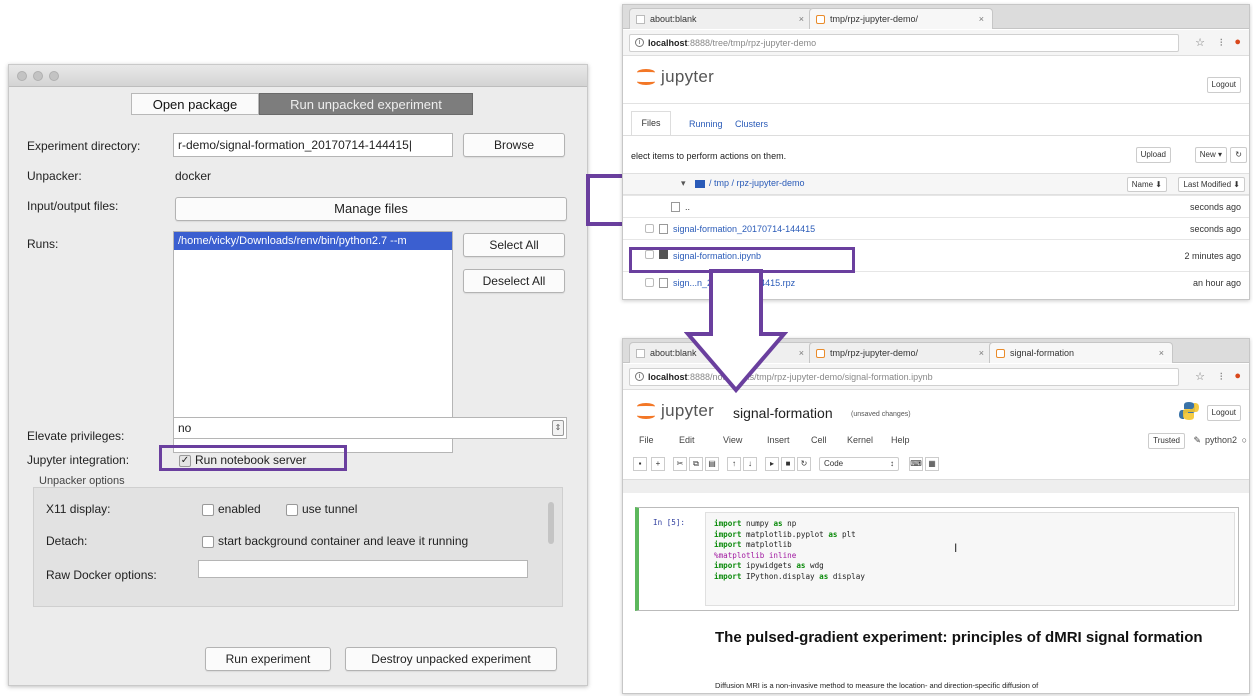 The image size is (1253, 696). What do you see at coordinates (859, 464) in the screenshot?
I see `cell-type-select: Code ↕` at bounding box center [859, 464].